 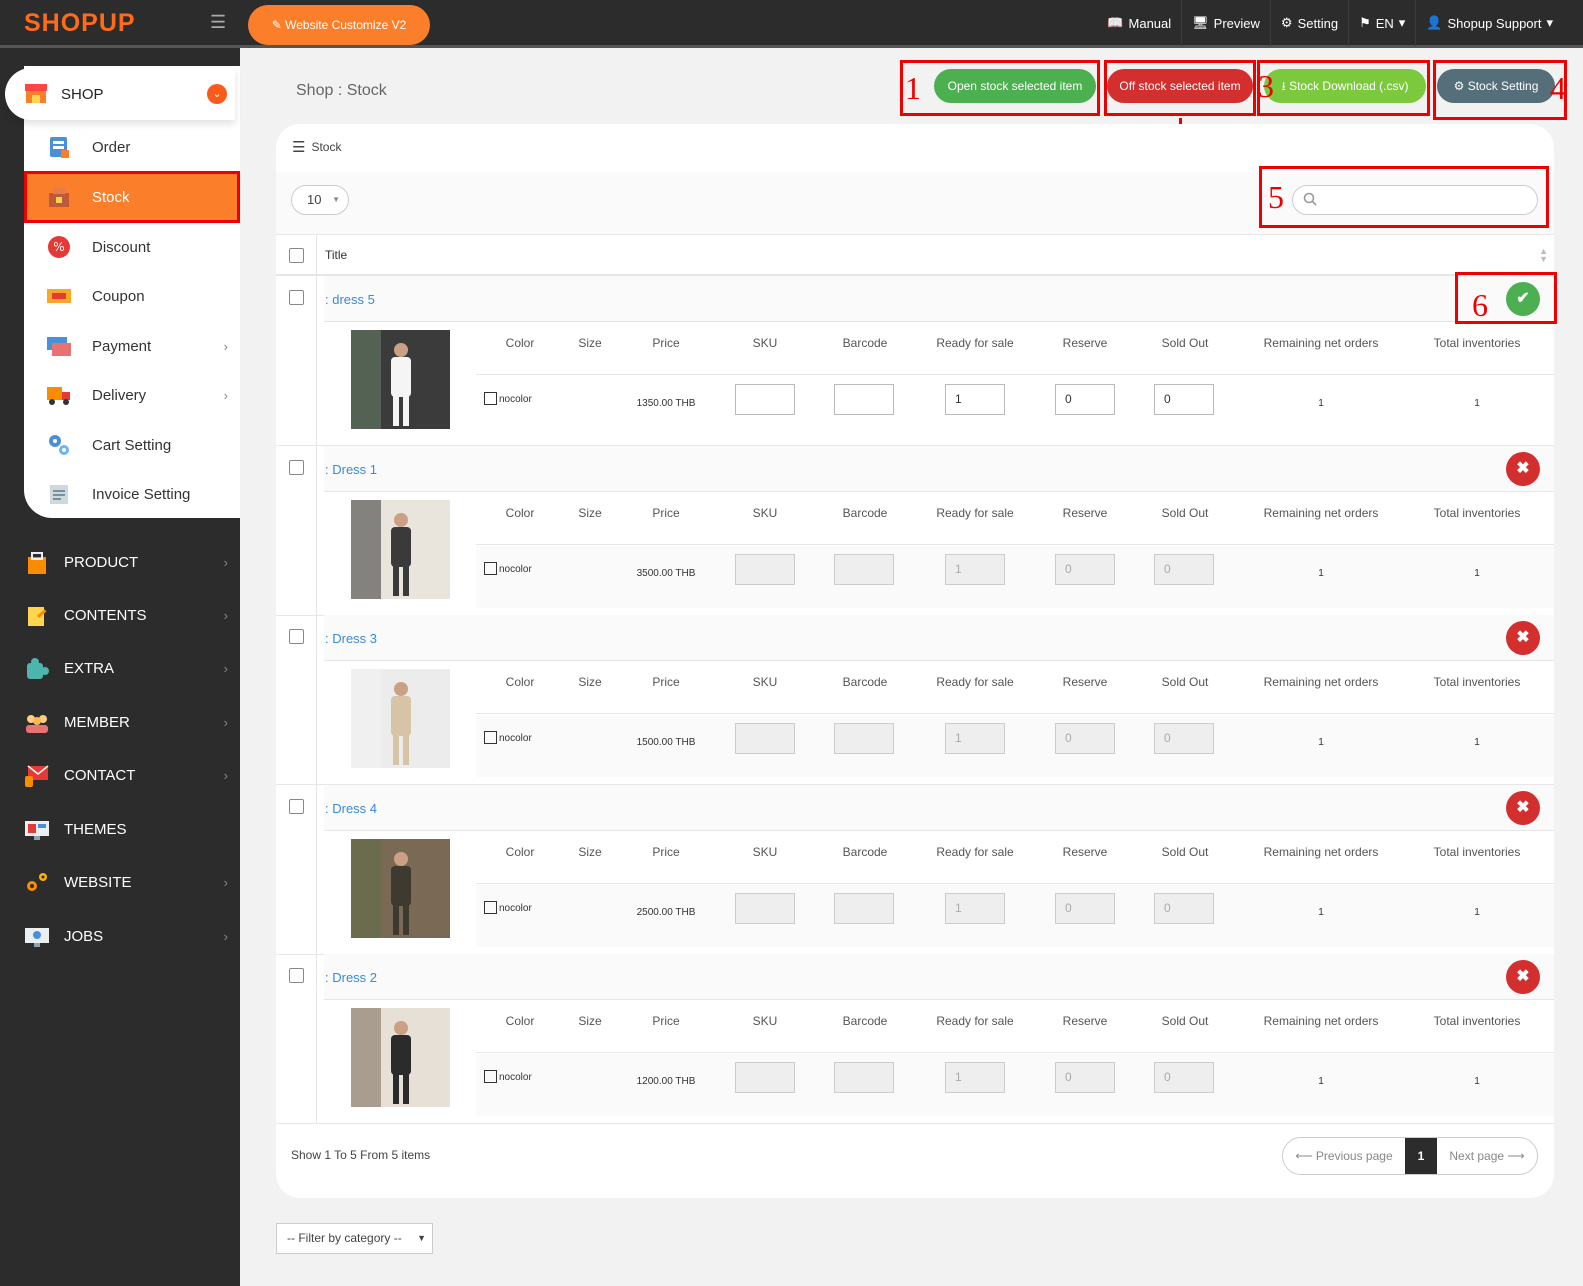 What do you see at coordinates (120, 936) in the screenshot?
I see `sidebar-item-jobs: JOBS ›` at bounding box center [120, 936].